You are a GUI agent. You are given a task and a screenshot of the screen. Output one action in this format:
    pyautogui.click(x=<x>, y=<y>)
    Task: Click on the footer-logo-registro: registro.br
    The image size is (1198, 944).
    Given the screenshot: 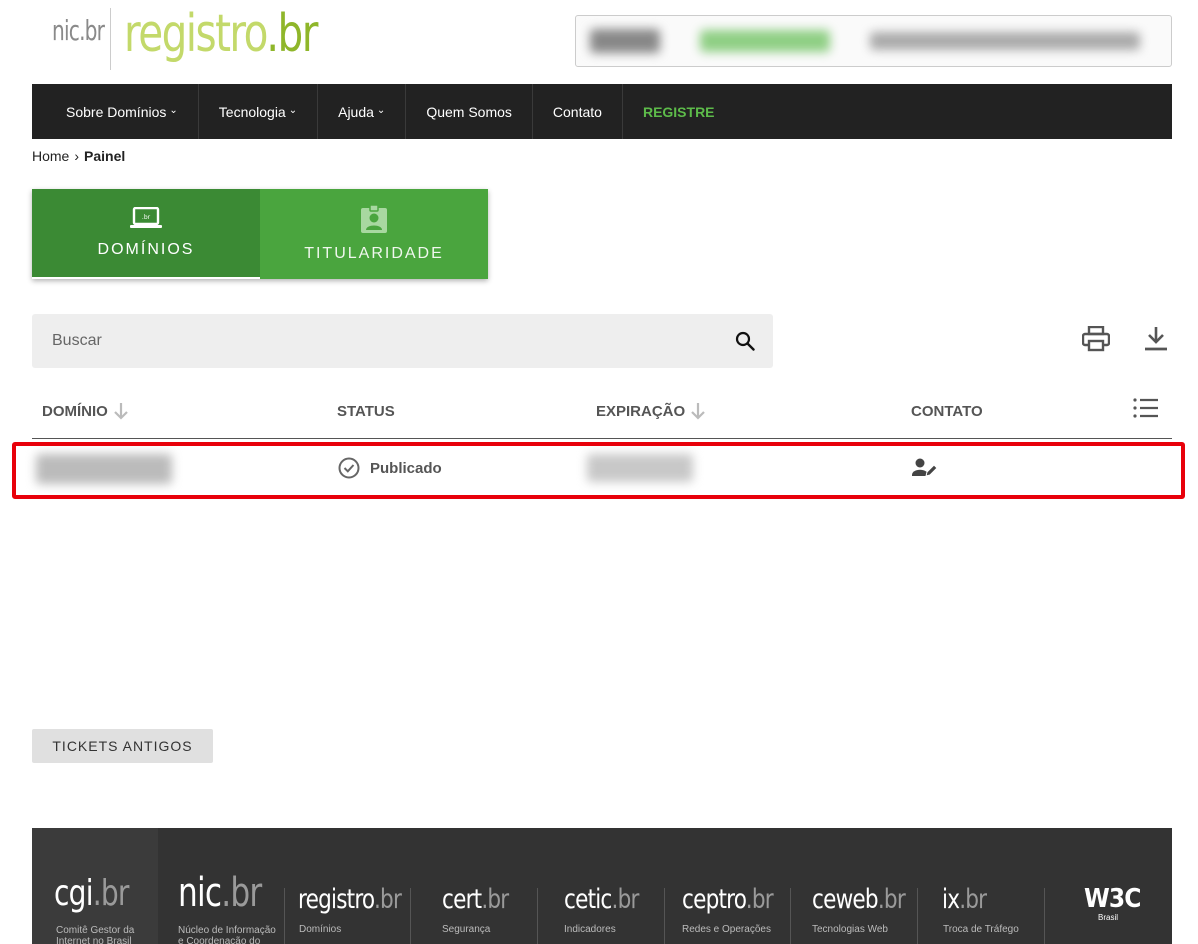 What is the action you would take?
    pyautogui.click(x=350, y=899)
    